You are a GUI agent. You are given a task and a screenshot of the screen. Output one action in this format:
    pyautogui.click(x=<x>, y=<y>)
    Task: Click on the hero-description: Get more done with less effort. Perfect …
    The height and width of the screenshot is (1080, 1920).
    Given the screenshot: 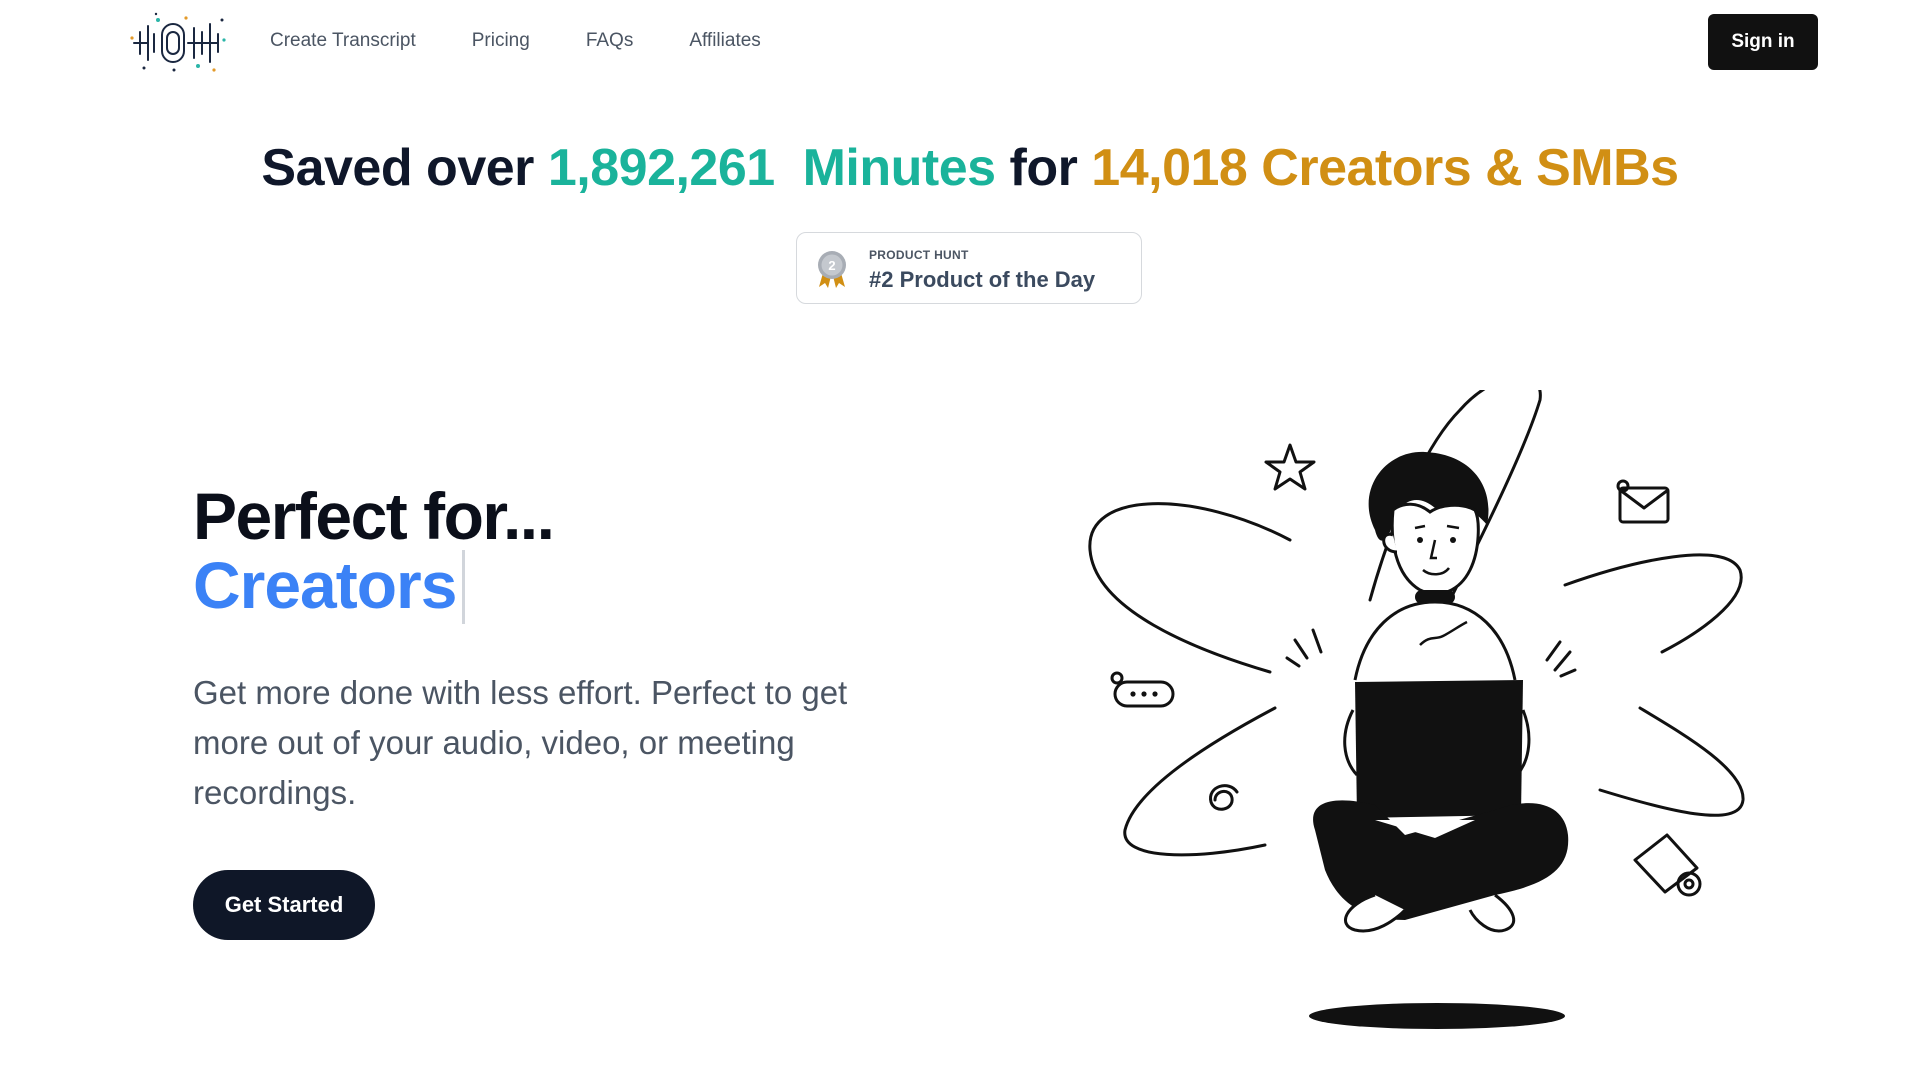 What is the action you would take?
    pyautogui.click(x=520, y=742)
    